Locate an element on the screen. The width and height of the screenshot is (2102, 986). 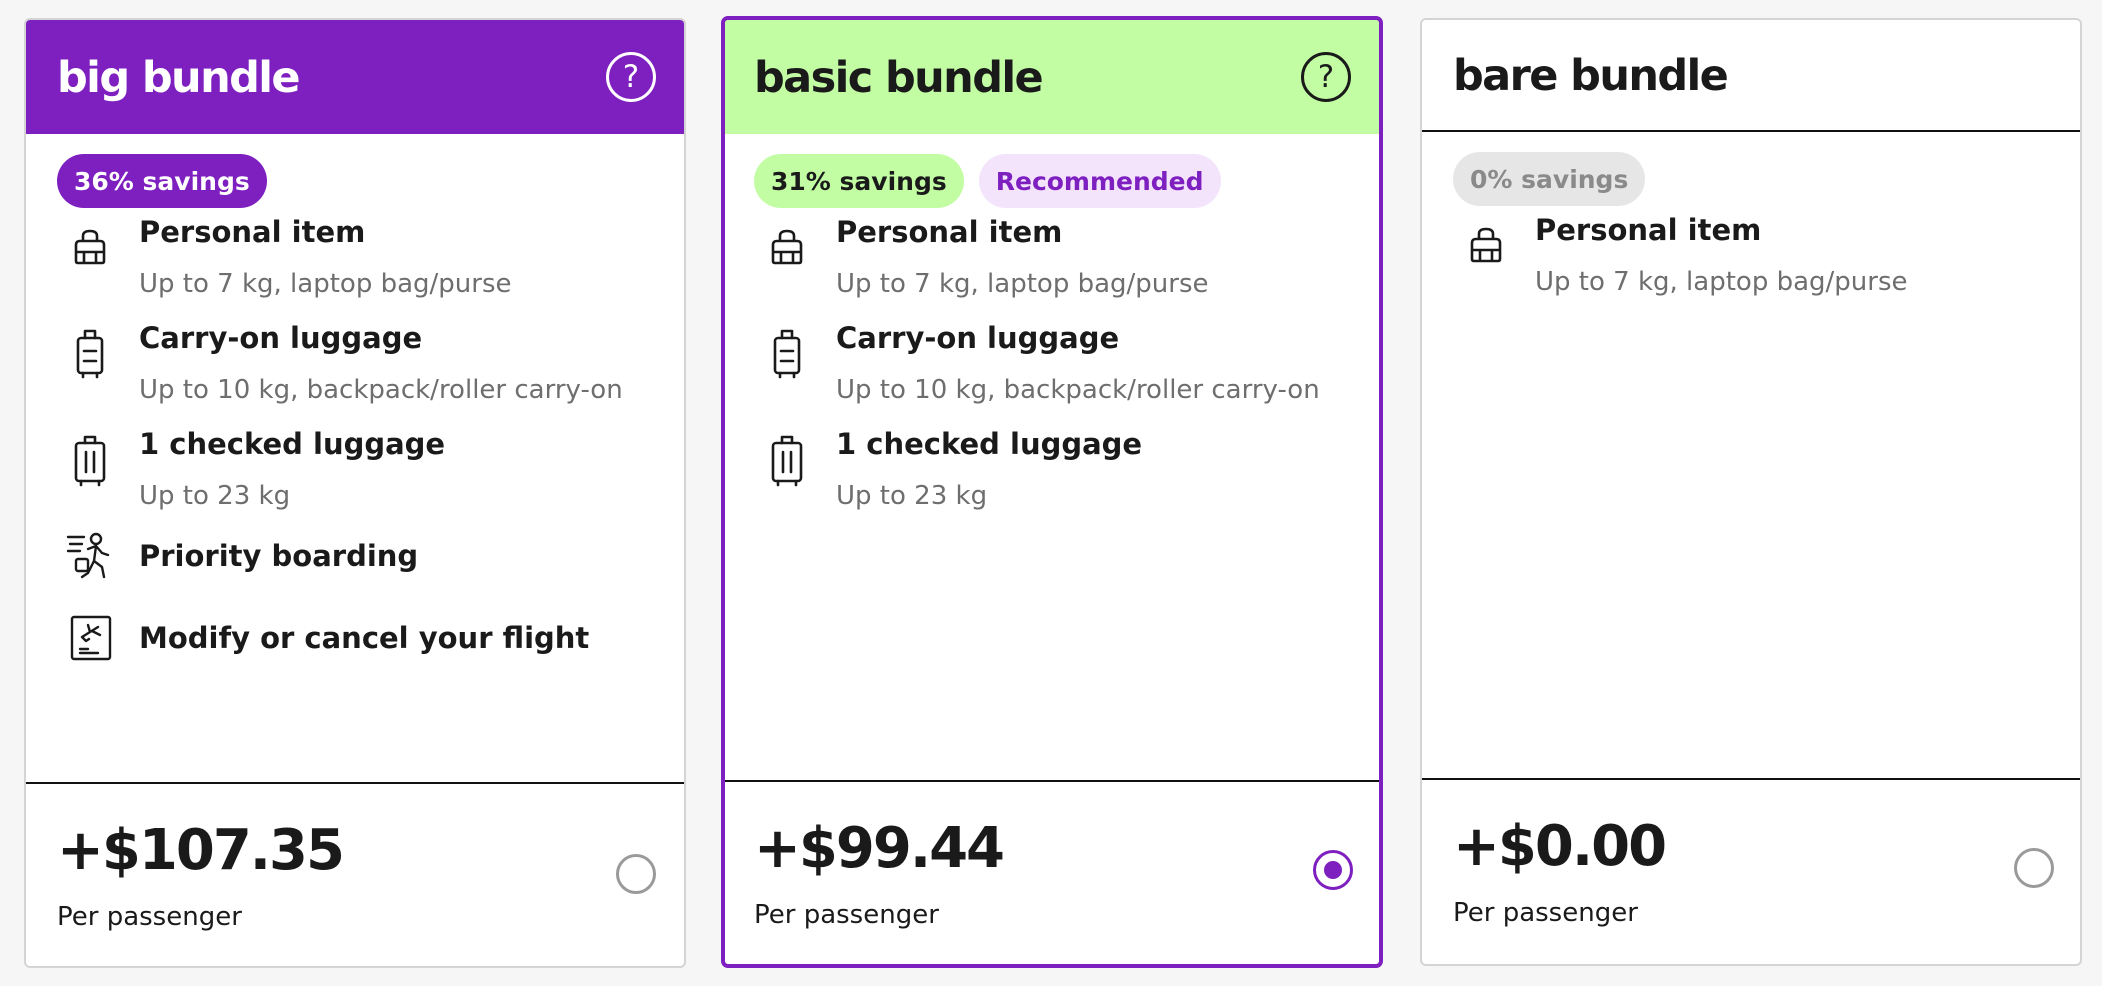
badge-row: 0% savings is located at coordinates (1751, 179).